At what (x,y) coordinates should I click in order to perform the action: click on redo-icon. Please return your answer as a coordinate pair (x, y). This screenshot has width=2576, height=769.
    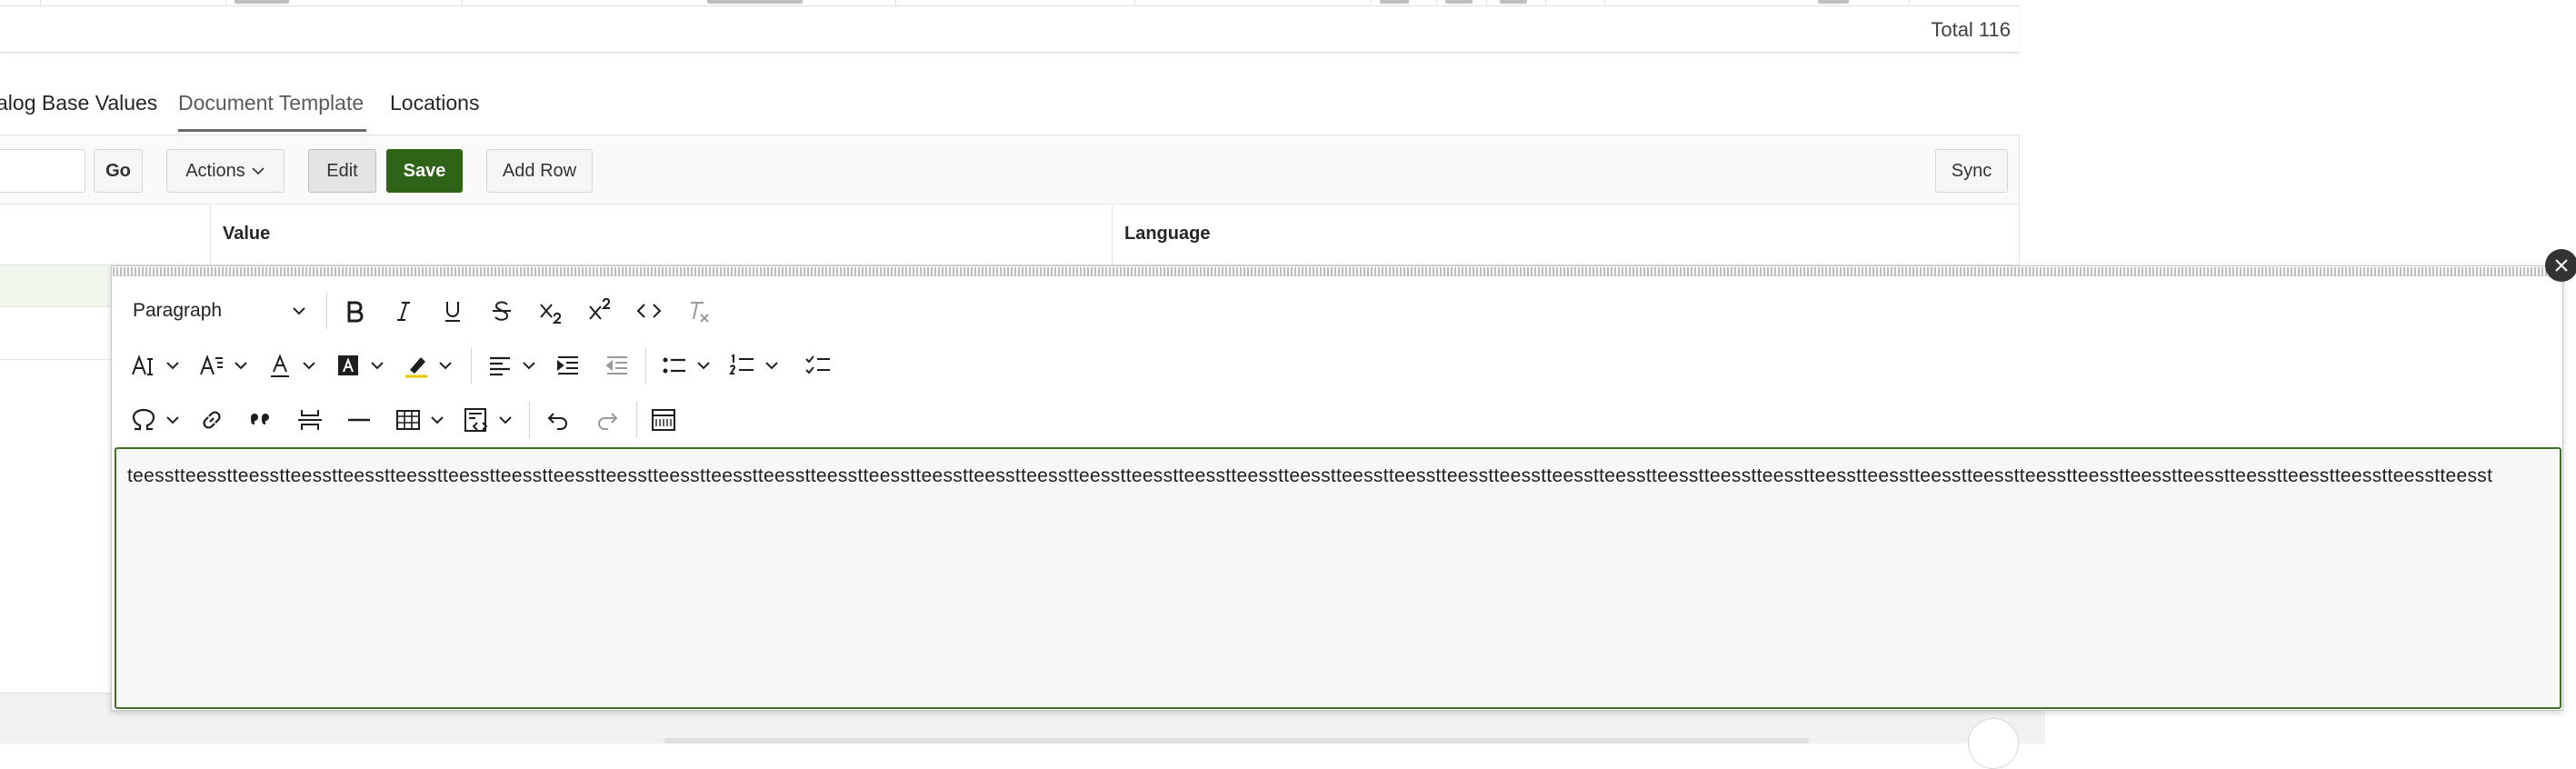
    Looking at the image, I should click on (608, 421).